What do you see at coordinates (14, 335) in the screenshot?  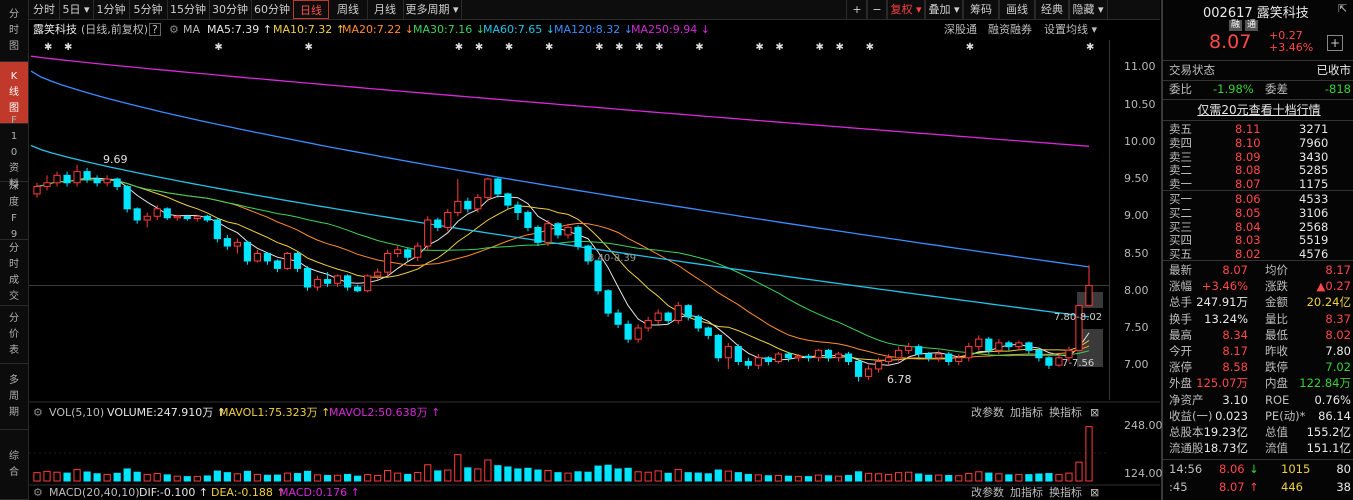 I see `left-nav-item: 分价表` at bounding box center [14, 335].